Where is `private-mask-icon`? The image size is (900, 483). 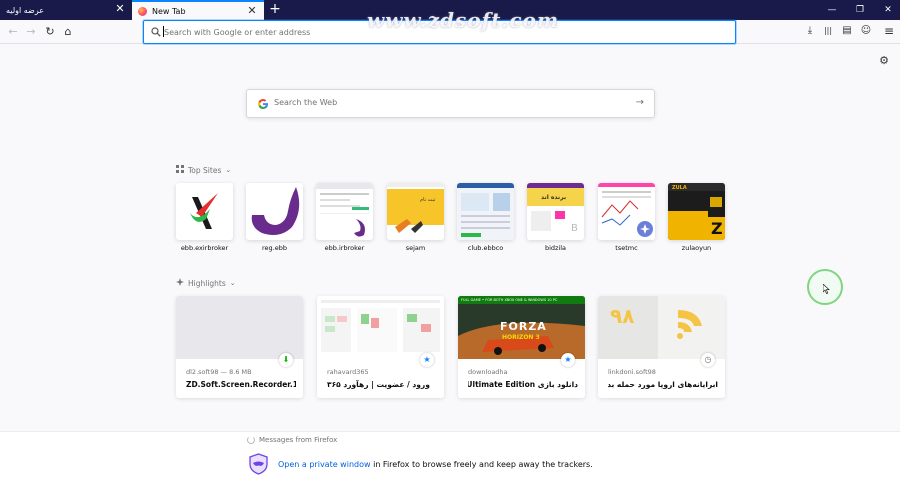
private-mask-icon is located at coordinates (258, 464).